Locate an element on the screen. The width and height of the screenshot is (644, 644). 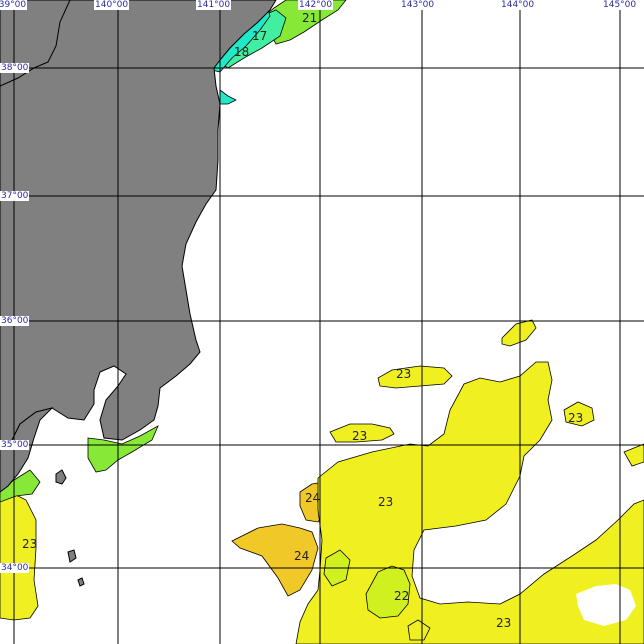
contour-label-23-patch-mid: 23 is located at coordinates (359, 436).